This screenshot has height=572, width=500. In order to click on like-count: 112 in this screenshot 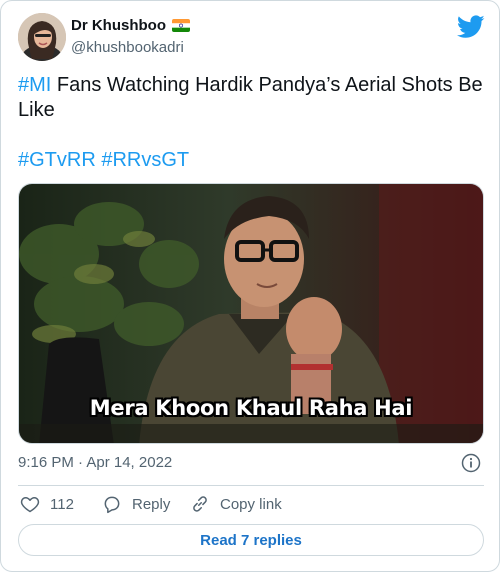, I will do `click(62, 504)`.